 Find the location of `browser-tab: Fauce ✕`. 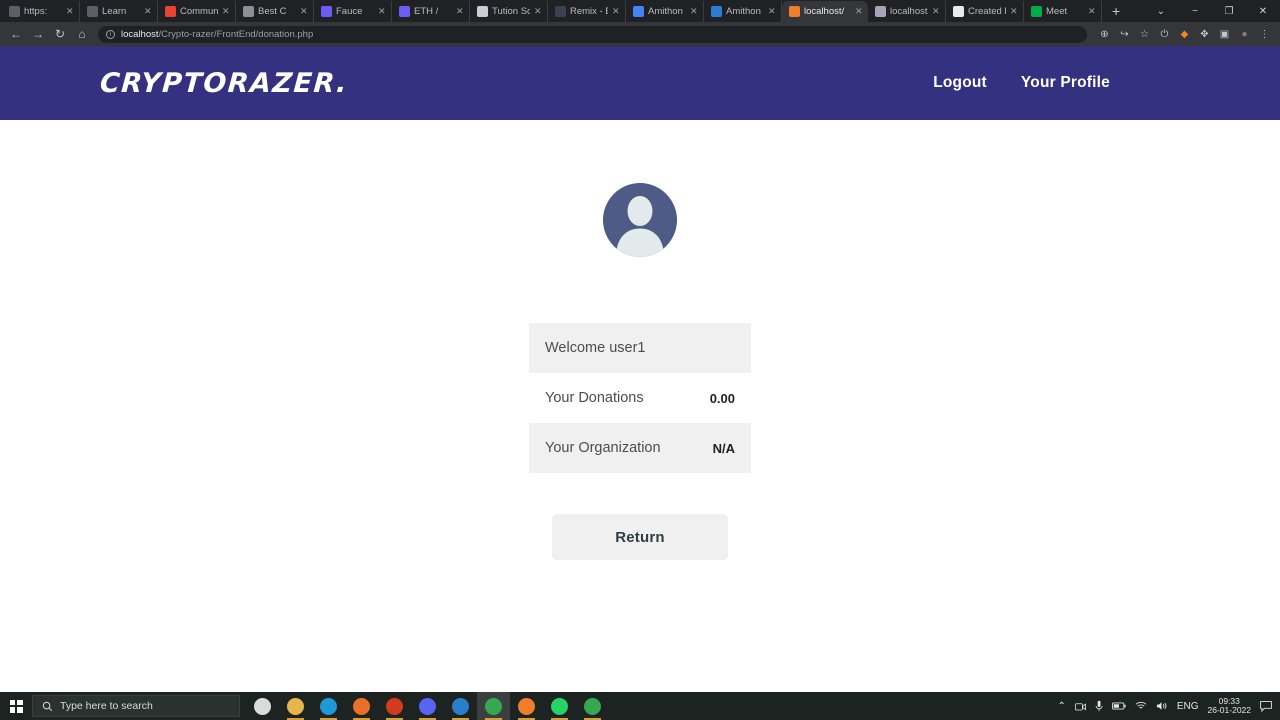

browser-tab: Fauce ✕ is located at coordinates (353, 11).